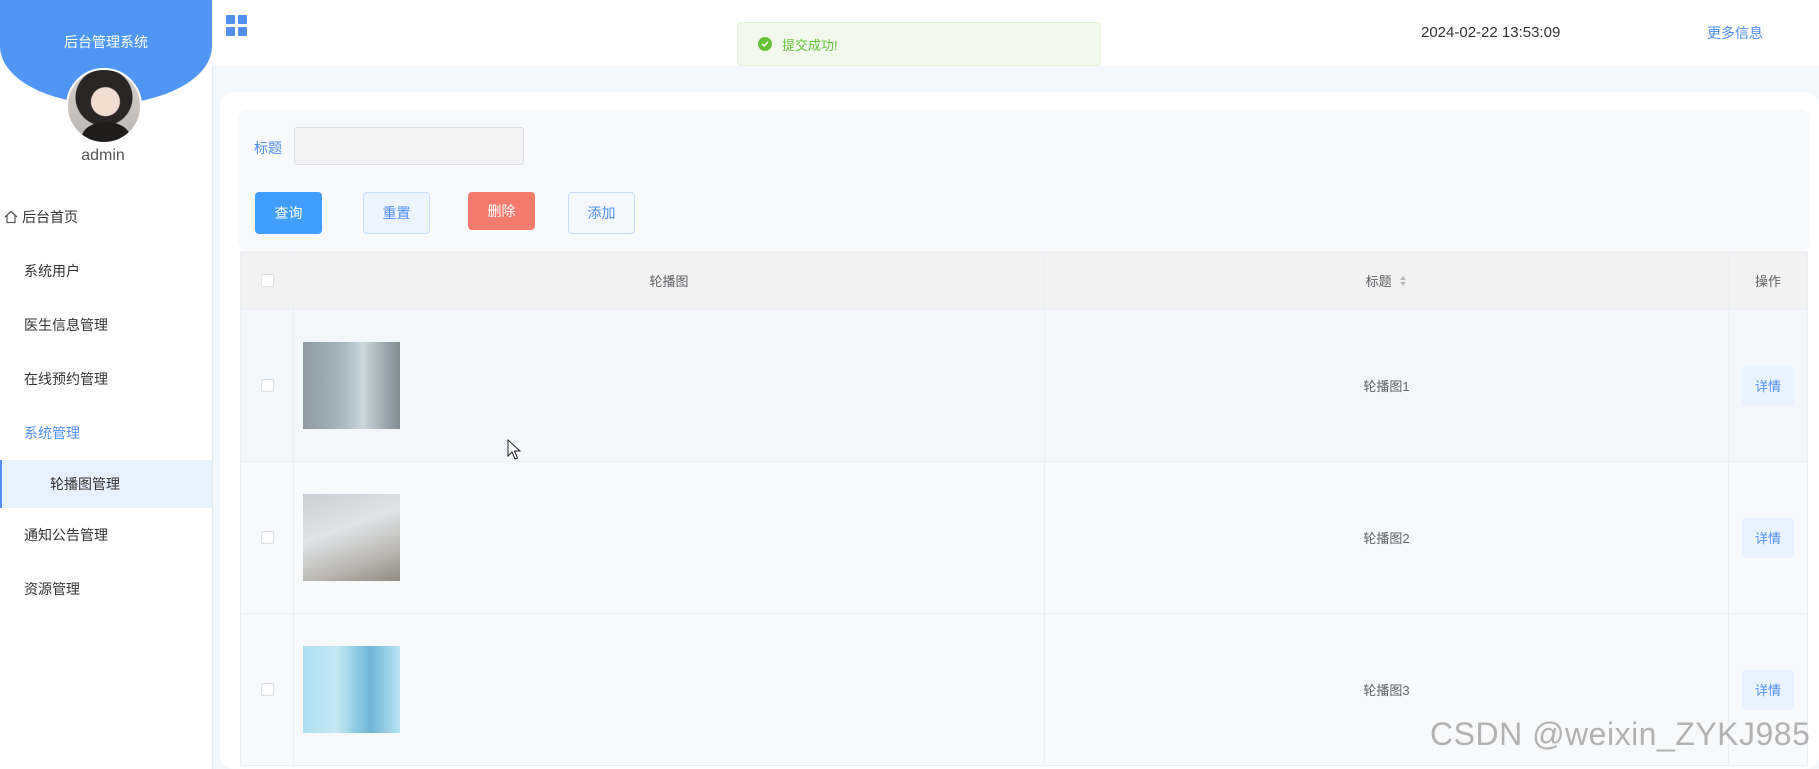 Image resolution: width=1819 pixels, height=769 pixels. What do you see at coordinates (919, 44) in the screenshot?
I see `success-toast: 提交成功!` at bounding box center [919, 44].